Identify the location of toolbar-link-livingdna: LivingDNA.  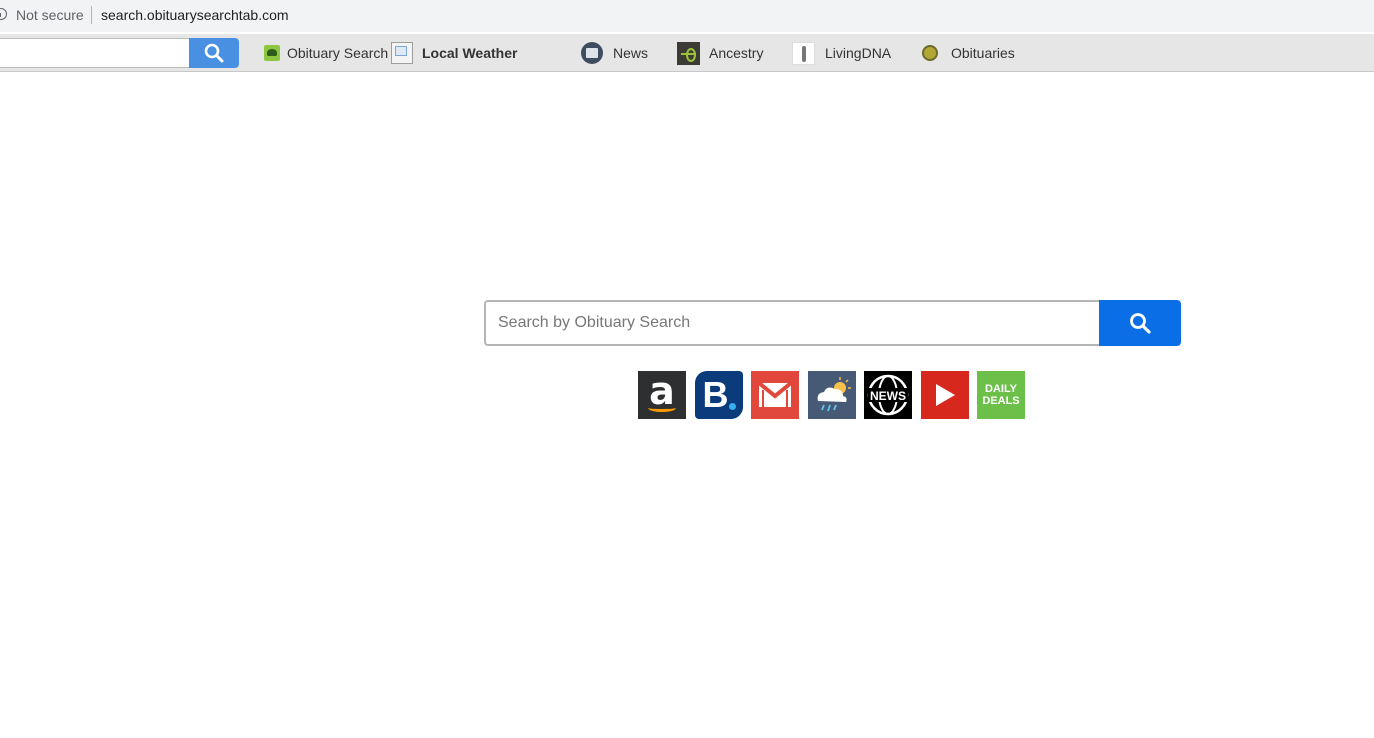
(841, 53).